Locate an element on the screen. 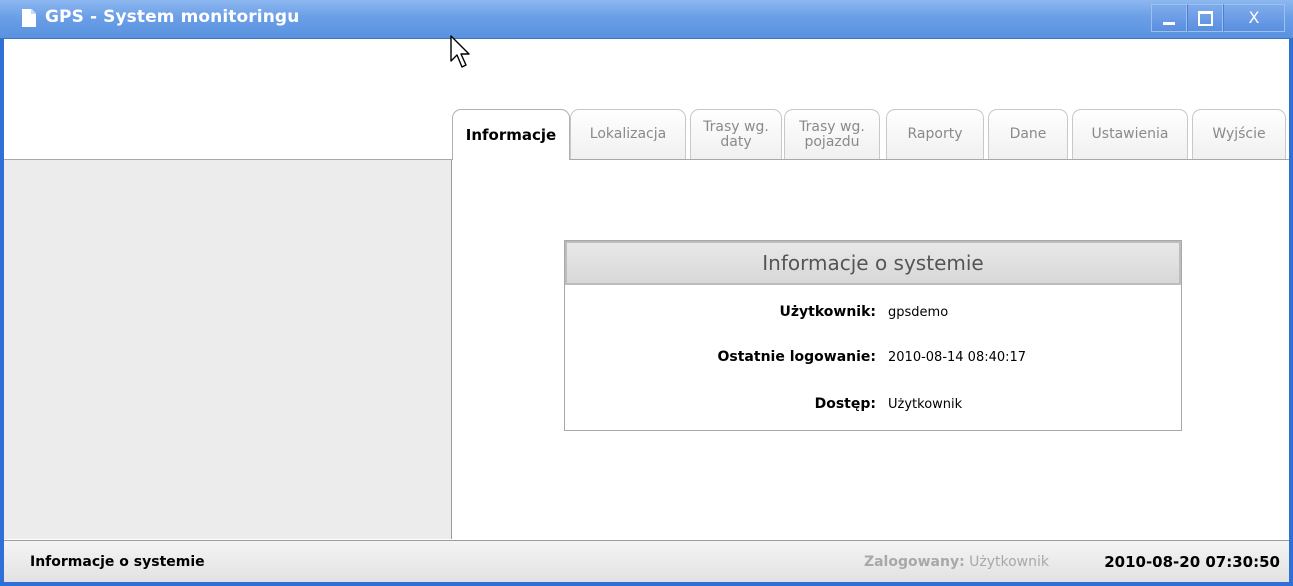  maximize-icon is located at coordinates (1205, 18).